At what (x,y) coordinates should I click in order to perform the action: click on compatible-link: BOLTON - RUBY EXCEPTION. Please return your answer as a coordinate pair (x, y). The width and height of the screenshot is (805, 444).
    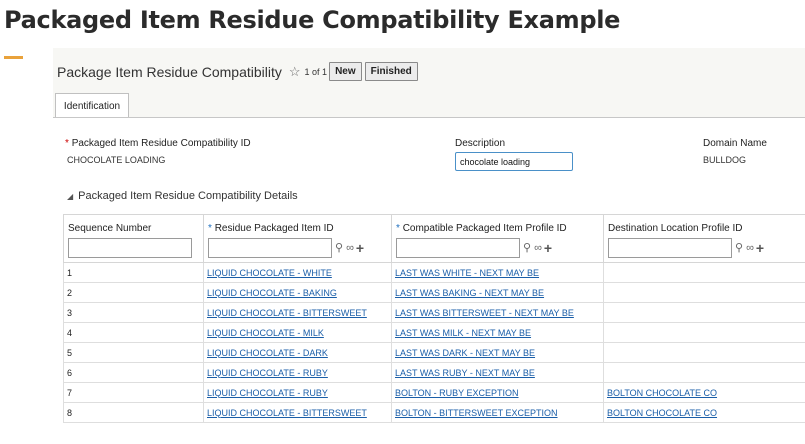
    Looking at the image, I should click on (457, 393).